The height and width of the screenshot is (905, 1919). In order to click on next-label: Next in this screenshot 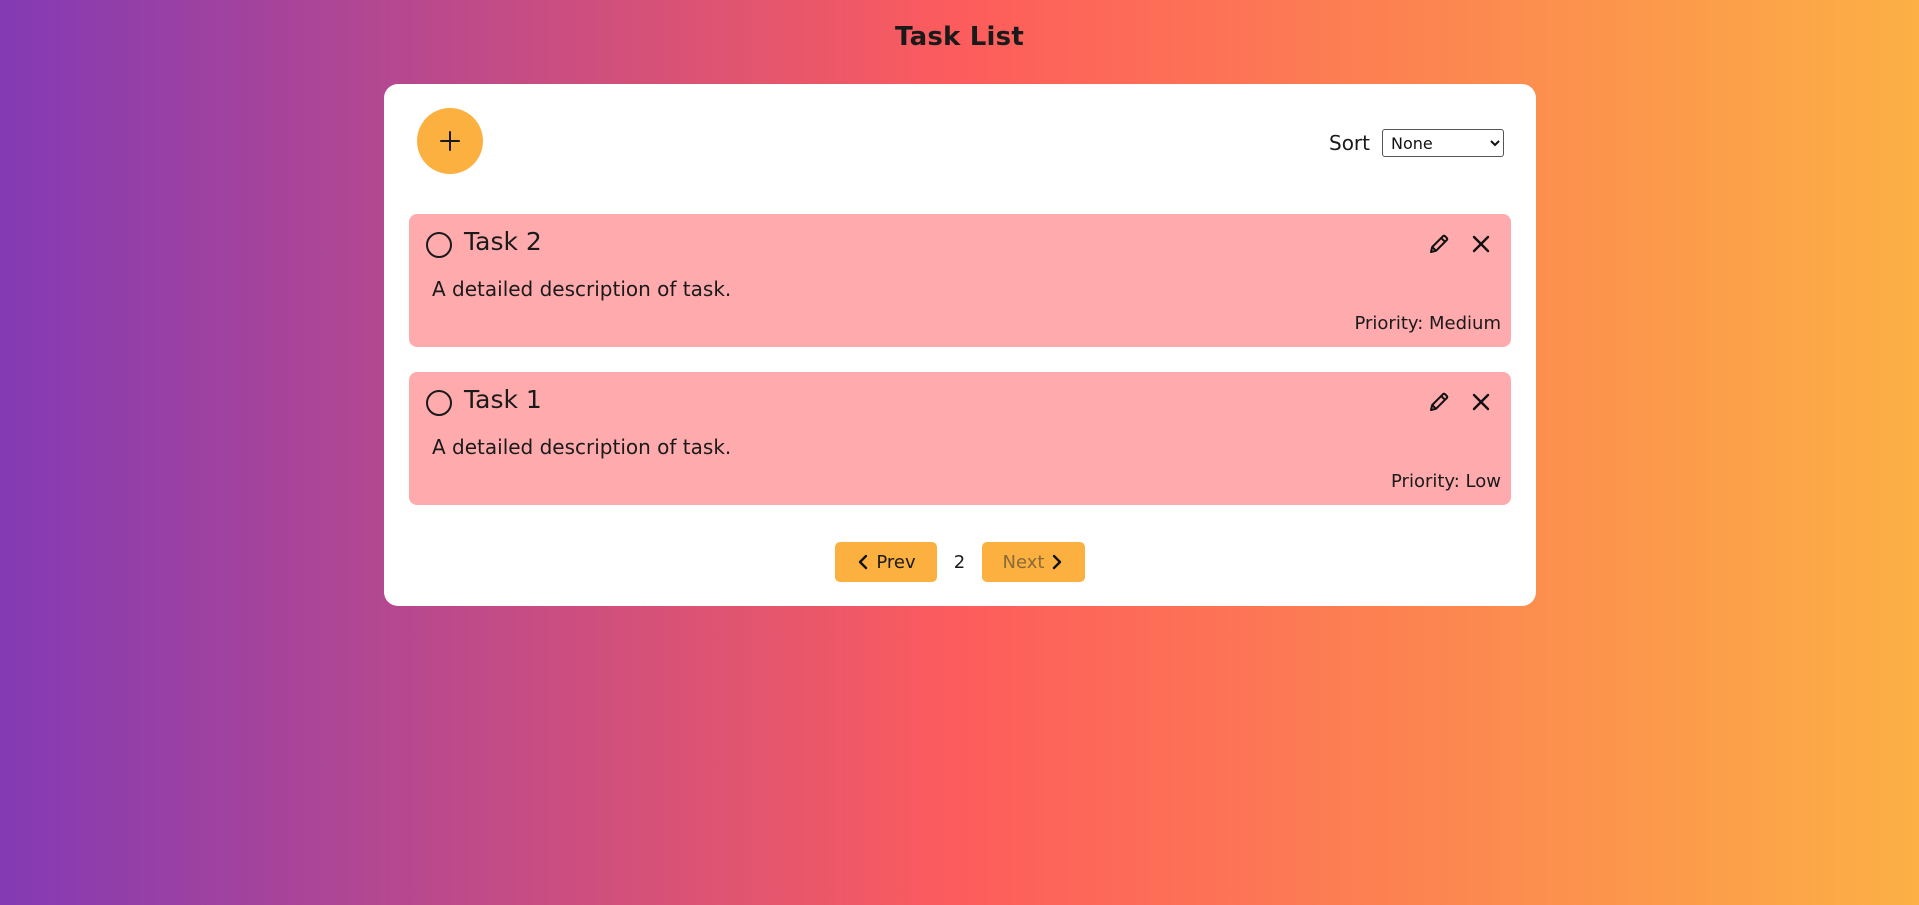, I will do `click(1023, 562)`.